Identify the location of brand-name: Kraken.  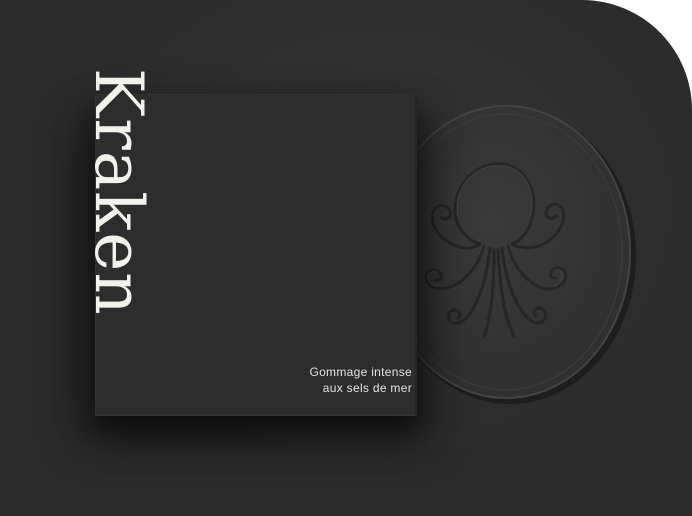
(118, 192).